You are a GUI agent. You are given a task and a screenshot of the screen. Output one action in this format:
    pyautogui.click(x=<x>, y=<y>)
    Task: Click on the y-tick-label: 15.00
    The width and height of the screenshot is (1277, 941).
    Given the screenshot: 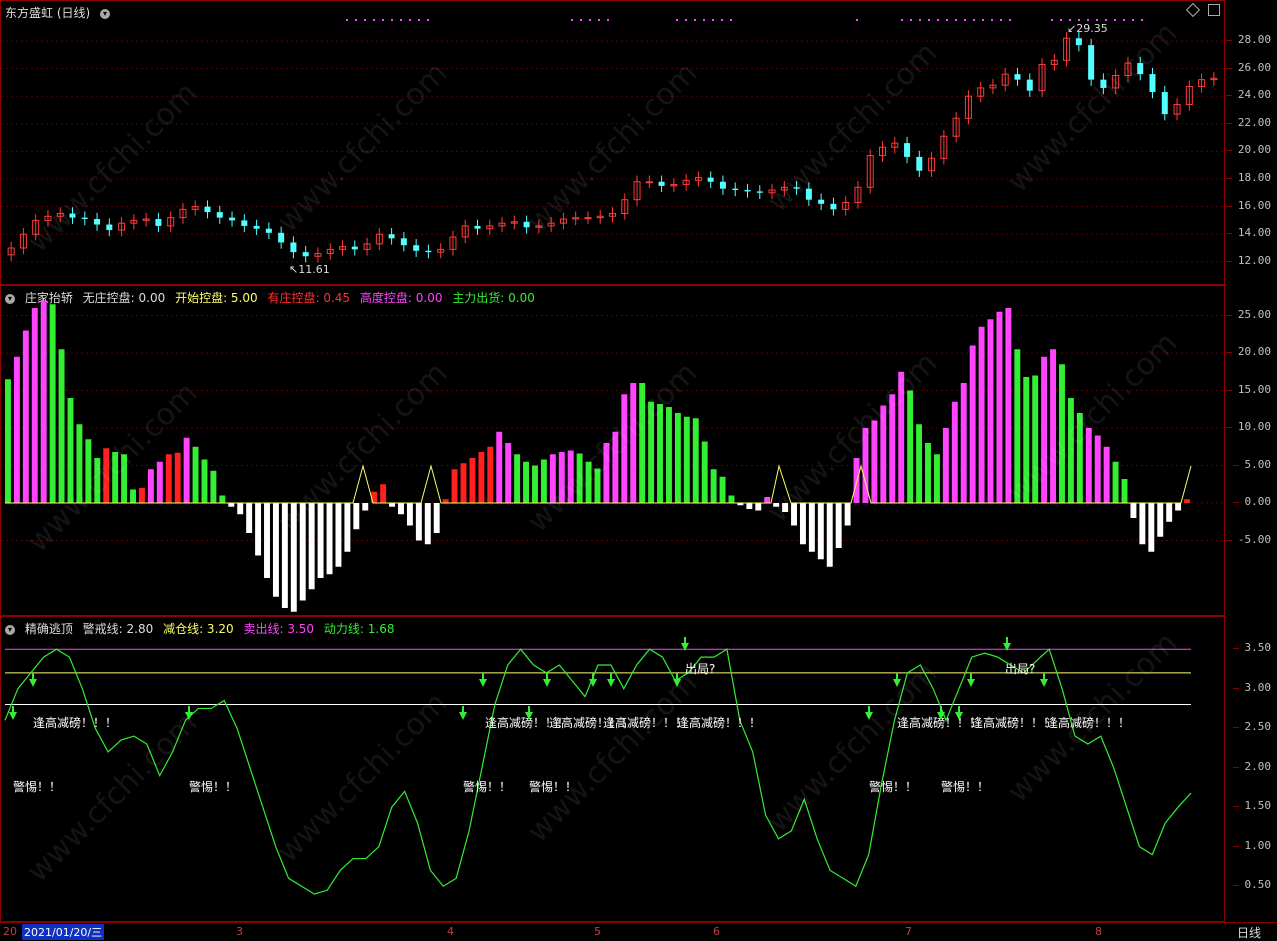 What is the action you would take?
    pyautogui.click(x=1248, y=389)
    